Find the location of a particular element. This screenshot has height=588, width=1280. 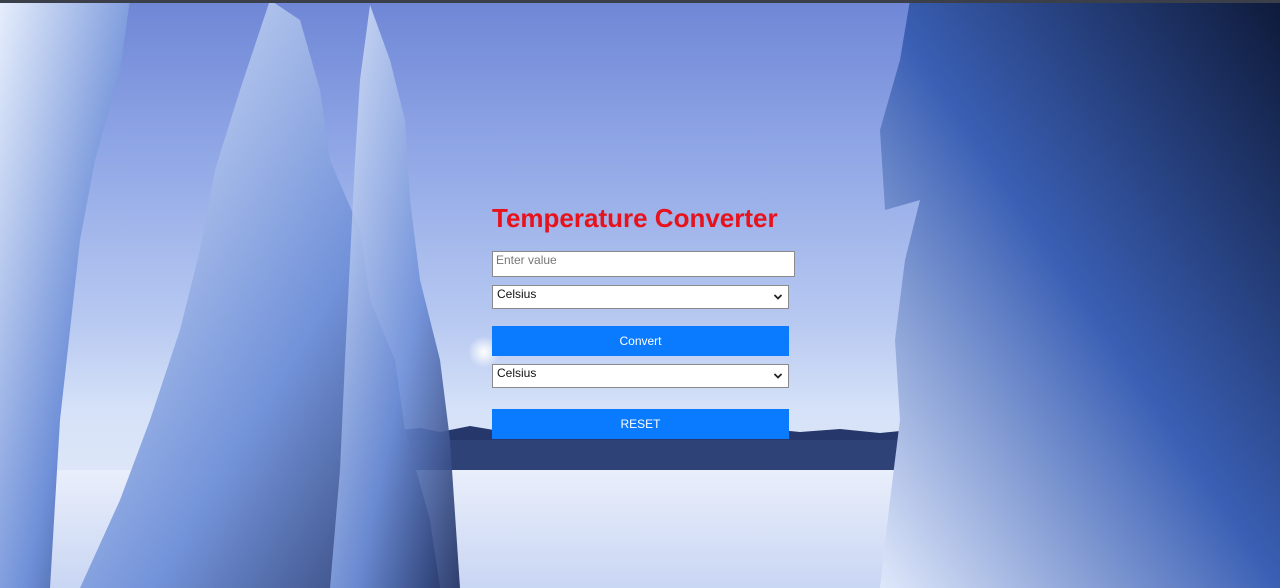

value-input is located at coordinates (643, 264).